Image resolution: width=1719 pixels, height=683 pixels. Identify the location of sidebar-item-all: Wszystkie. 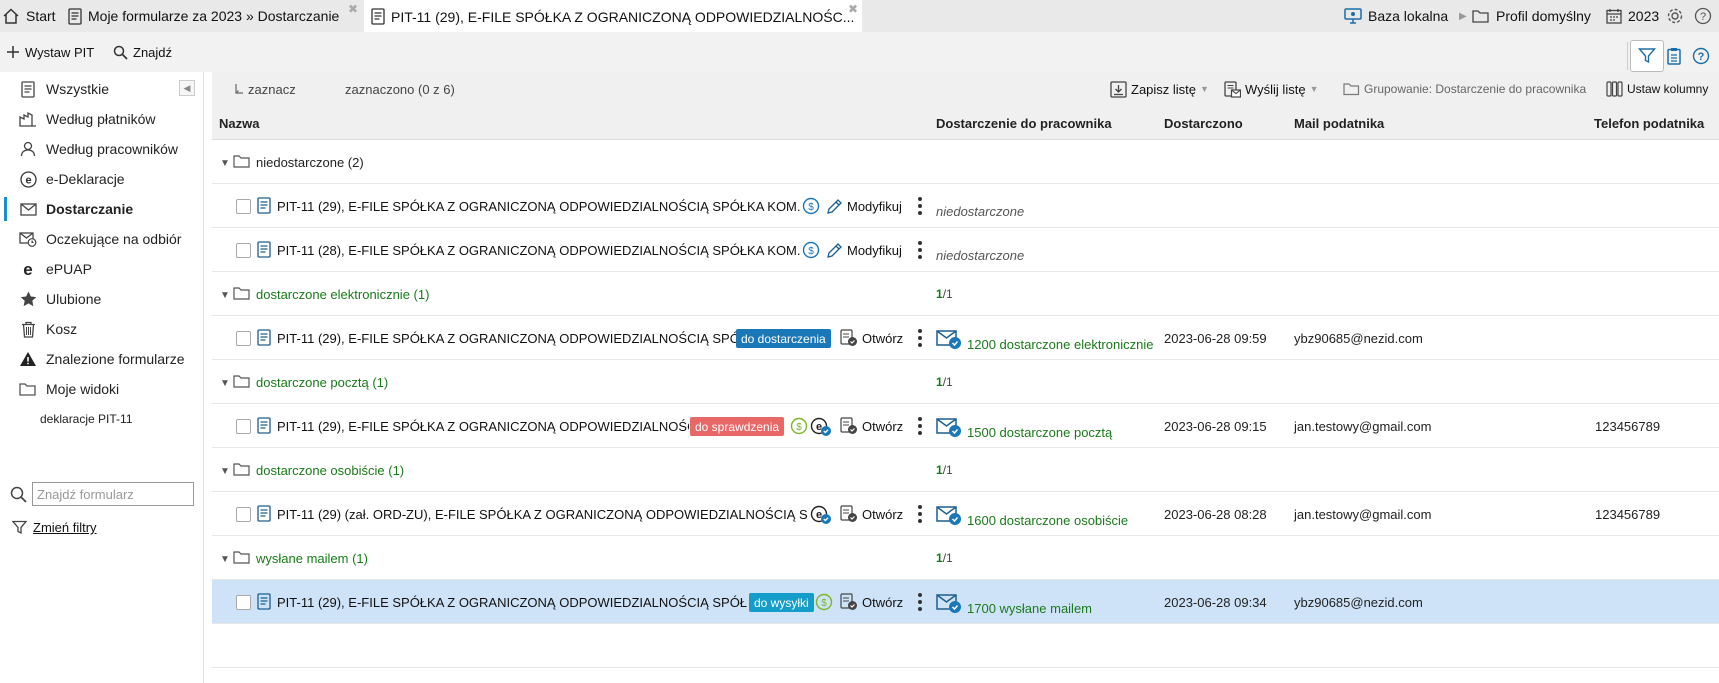
(100, 89).